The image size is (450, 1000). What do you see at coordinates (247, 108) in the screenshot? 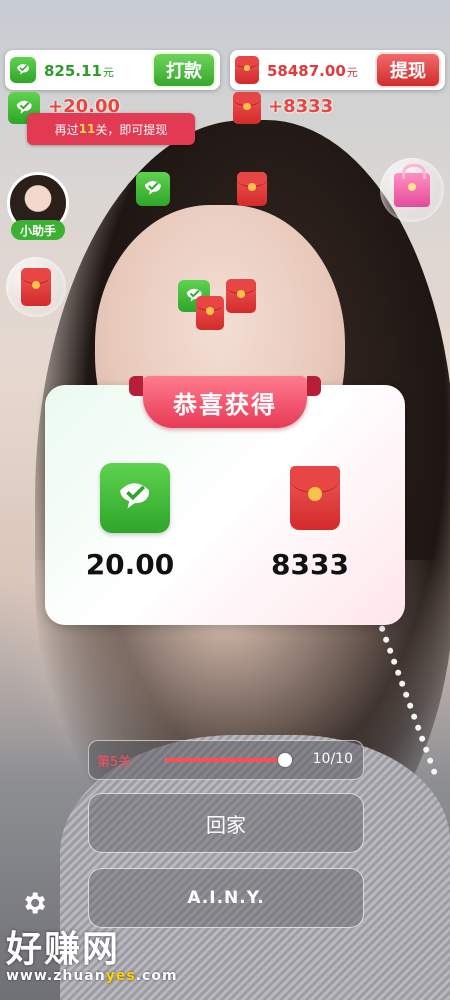
I see `redpacket-gain-icon` at bounding box center [247, 108].